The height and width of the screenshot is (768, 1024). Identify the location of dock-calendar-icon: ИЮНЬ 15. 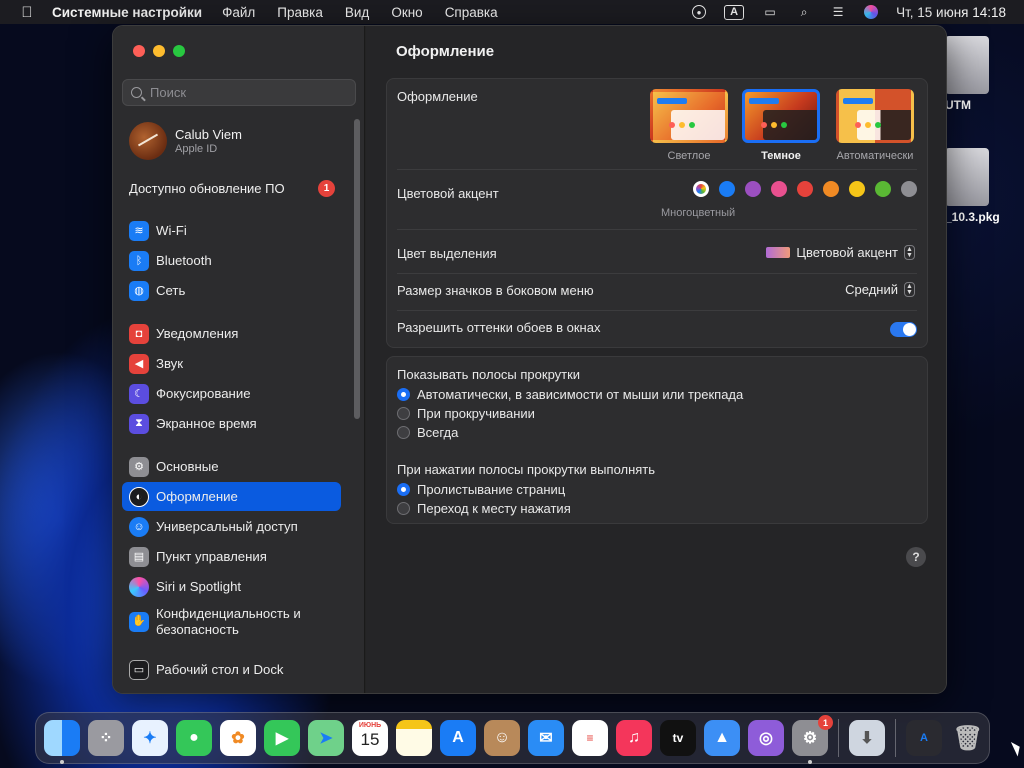
(370, 738).